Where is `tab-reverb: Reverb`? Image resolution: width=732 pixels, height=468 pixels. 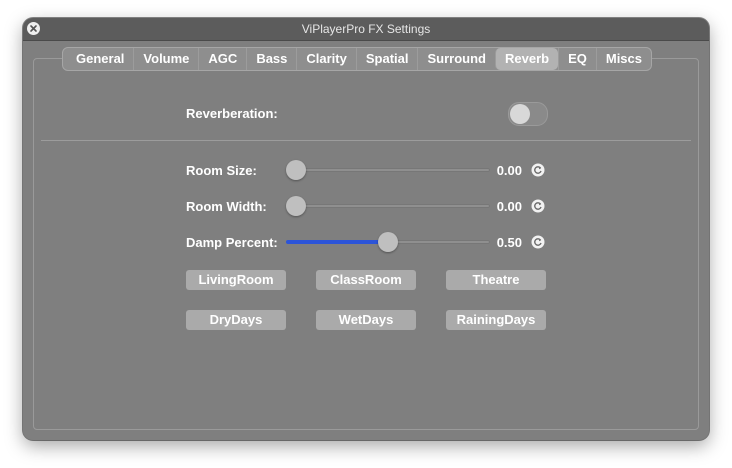 tab-reverb: Reverb is located at coordinates (526, 59).